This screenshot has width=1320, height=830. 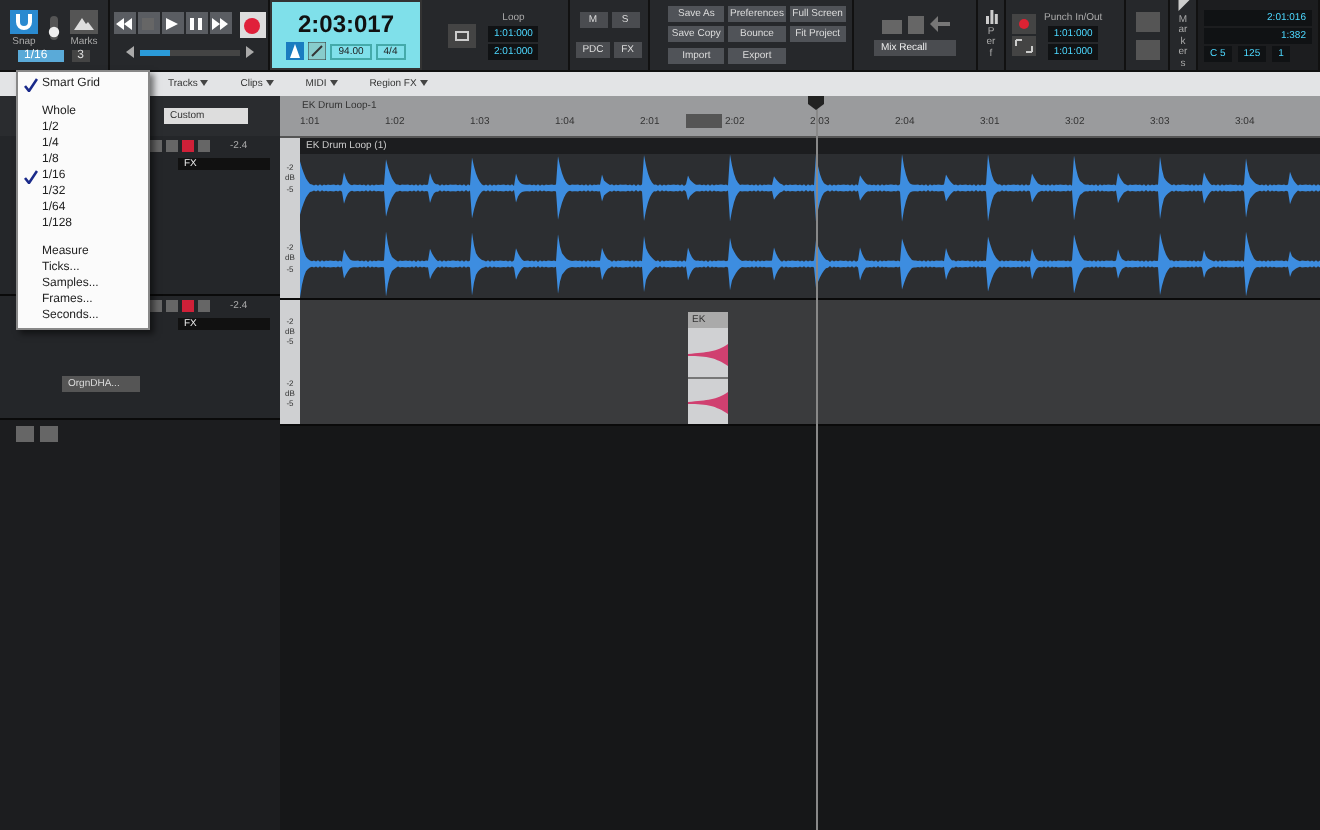 What do you see at coordinates (54, 28) in the screenshot?
I see `toggle-switch-icon` at bounding box center [54, 28].